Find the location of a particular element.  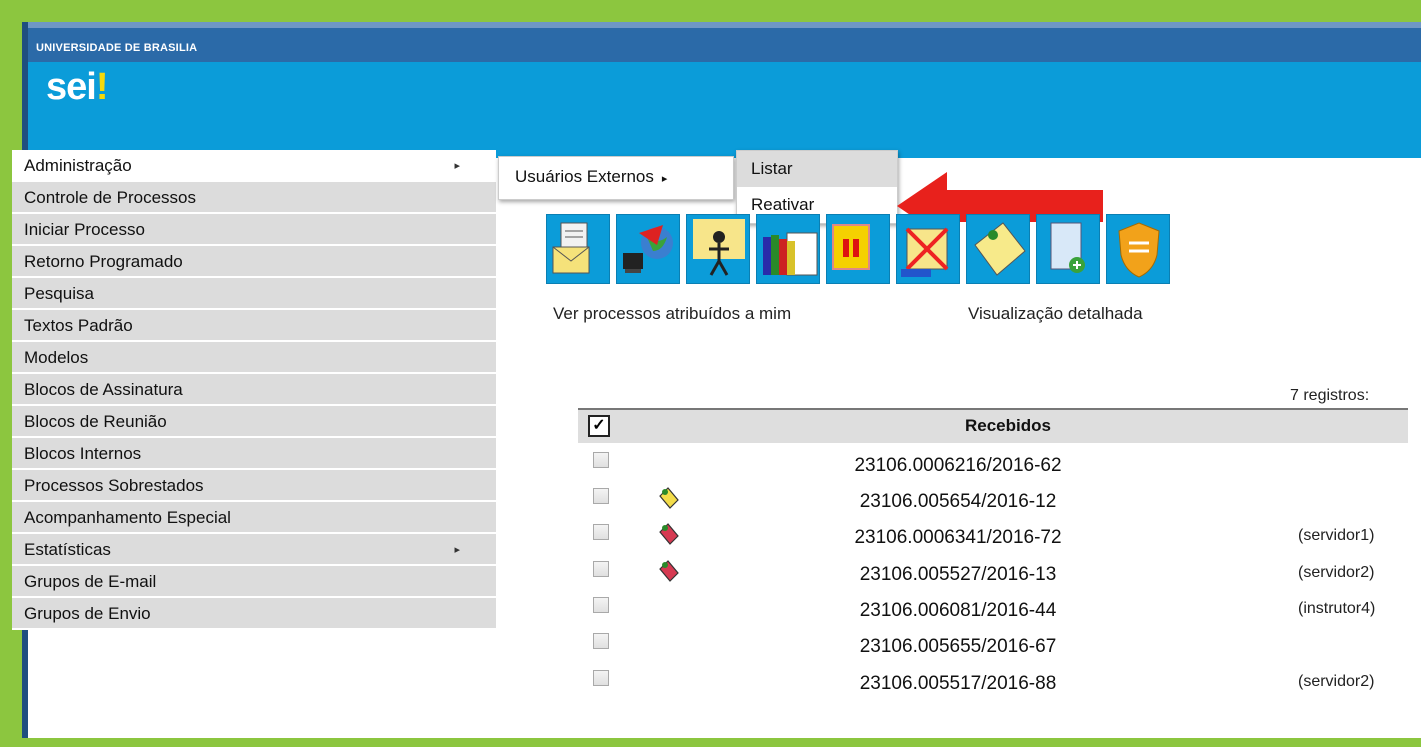

process-number-link: 23106.005655/2016-67 is located at coordinates (958, 647).